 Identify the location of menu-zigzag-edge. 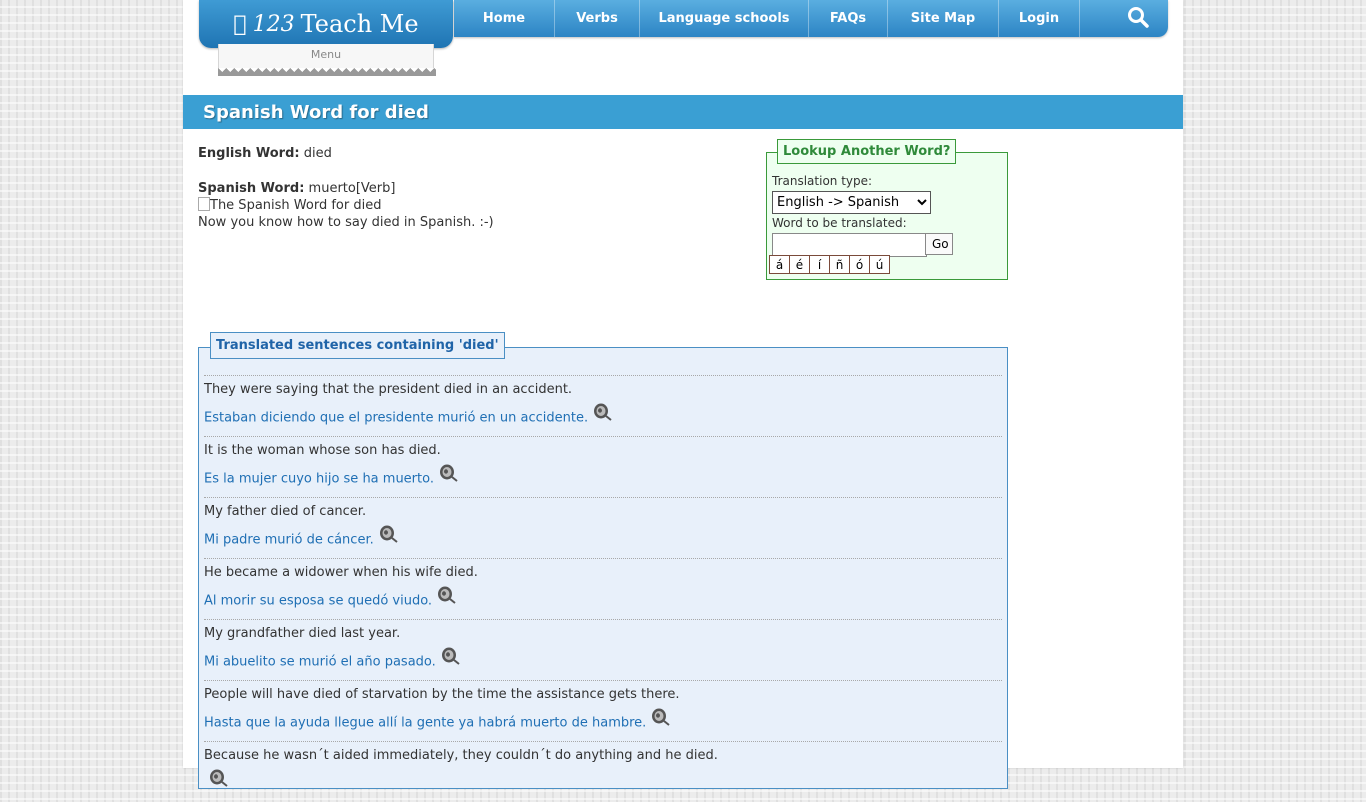
(327, 72).